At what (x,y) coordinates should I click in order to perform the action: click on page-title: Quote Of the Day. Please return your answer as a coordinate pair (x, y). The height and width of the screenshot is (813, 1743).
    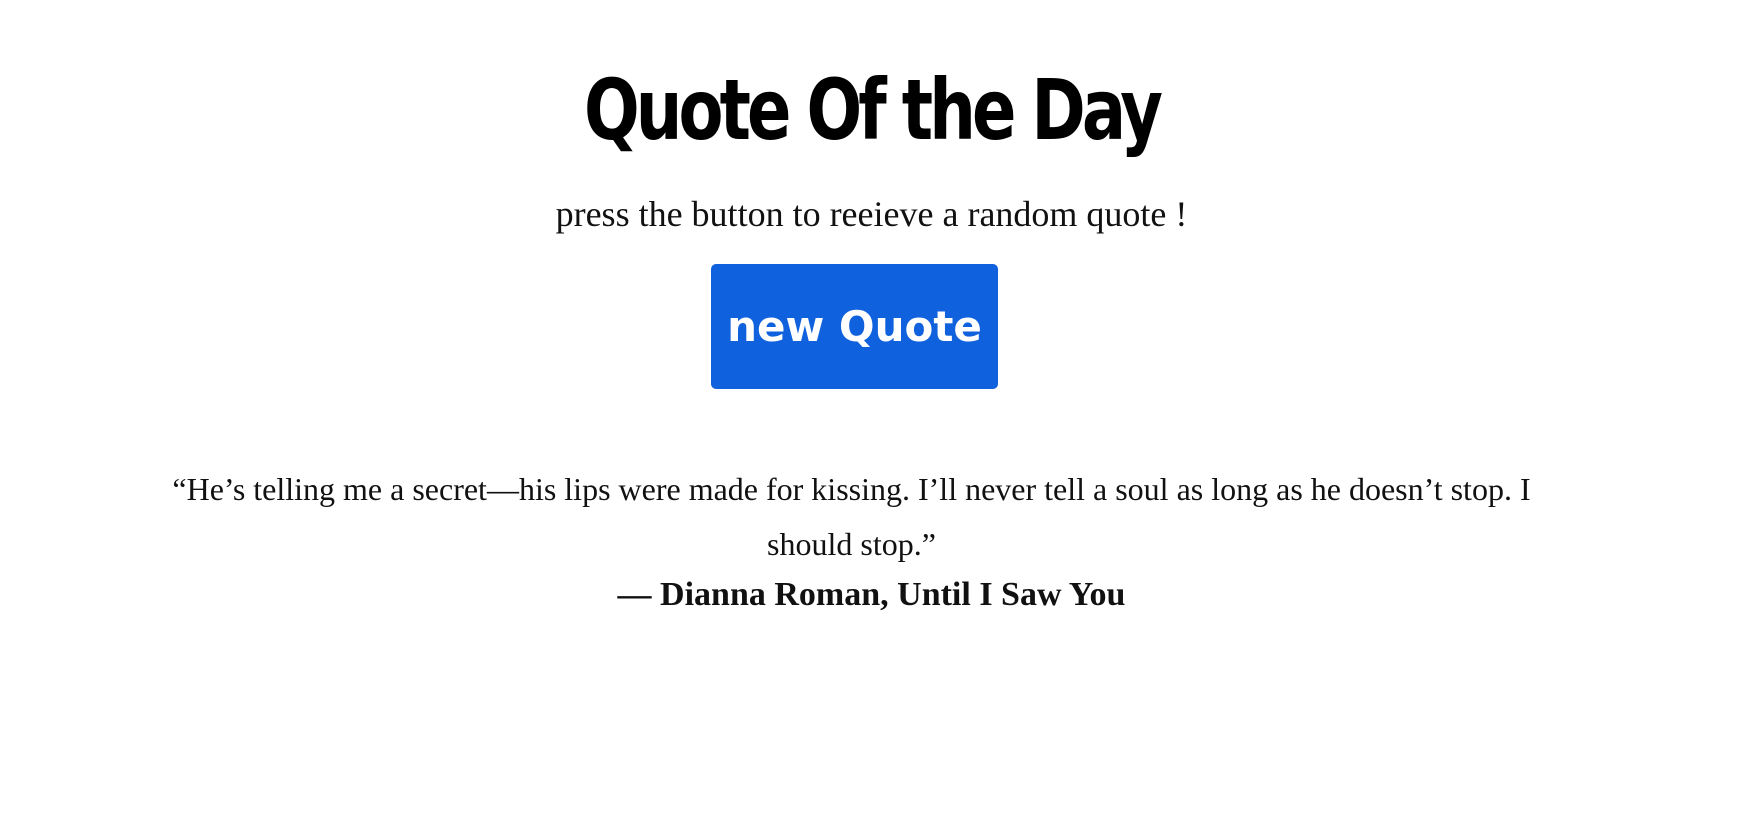
    Looking at the image, I should click on (873, 110).